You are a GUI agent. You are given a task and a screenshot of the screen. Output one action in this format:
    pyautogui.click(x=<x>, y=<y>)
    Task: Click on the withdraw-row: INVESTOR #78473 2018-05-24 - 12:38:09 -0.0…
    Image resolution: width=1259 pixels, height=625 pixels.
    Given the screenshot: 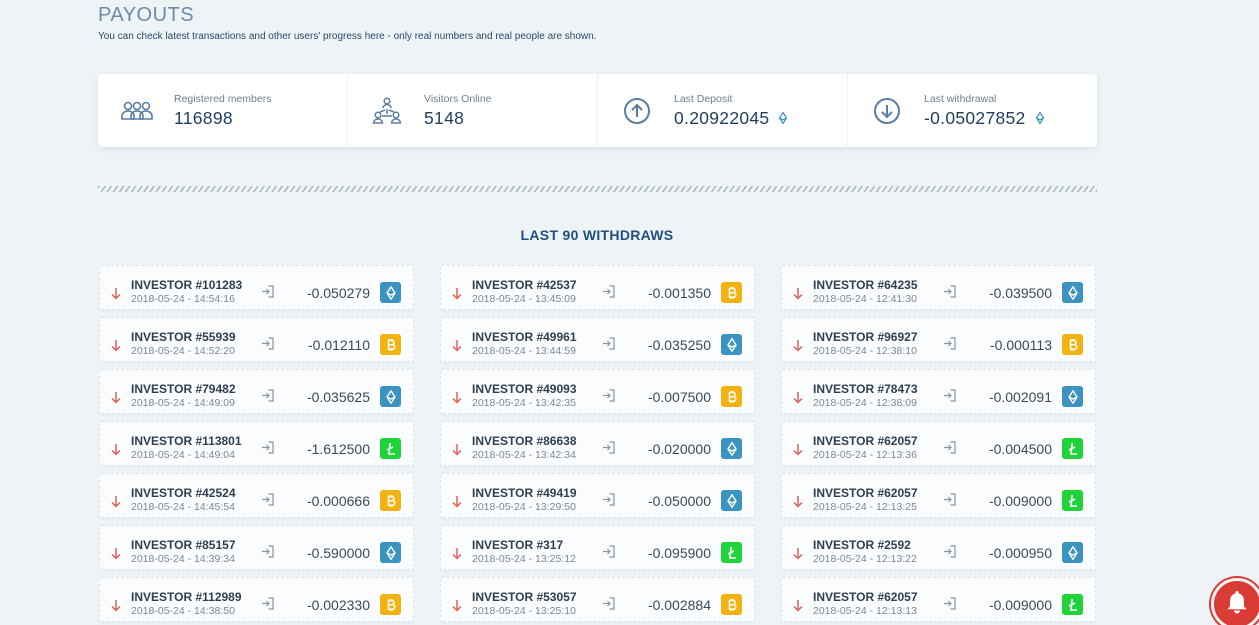 What is the action you would take?
    pyautogui.click(x=938, y=391)
    